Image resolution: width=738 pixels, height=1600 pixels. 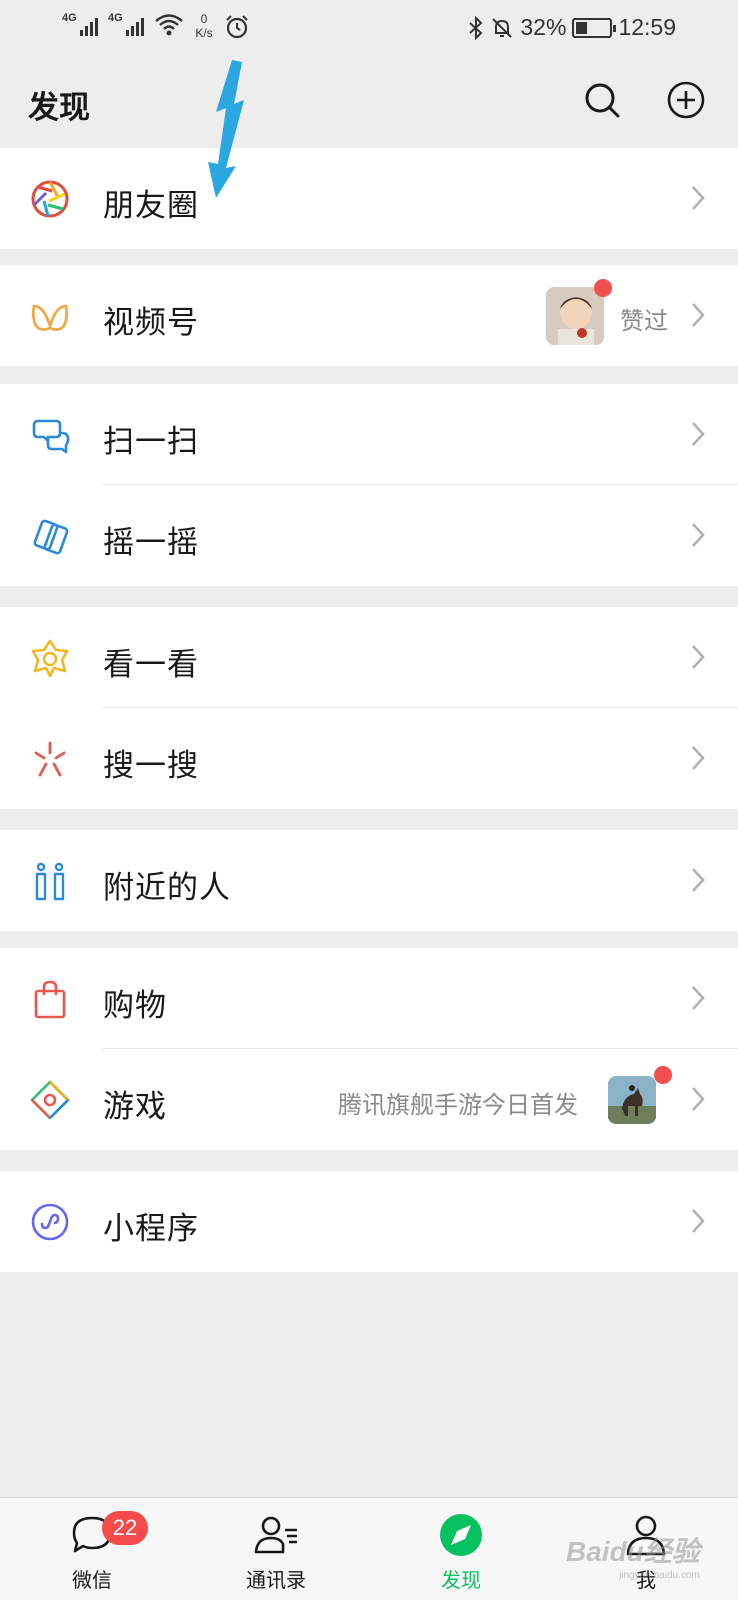 I want to click on battery-icon, so click(x=594, y=27).